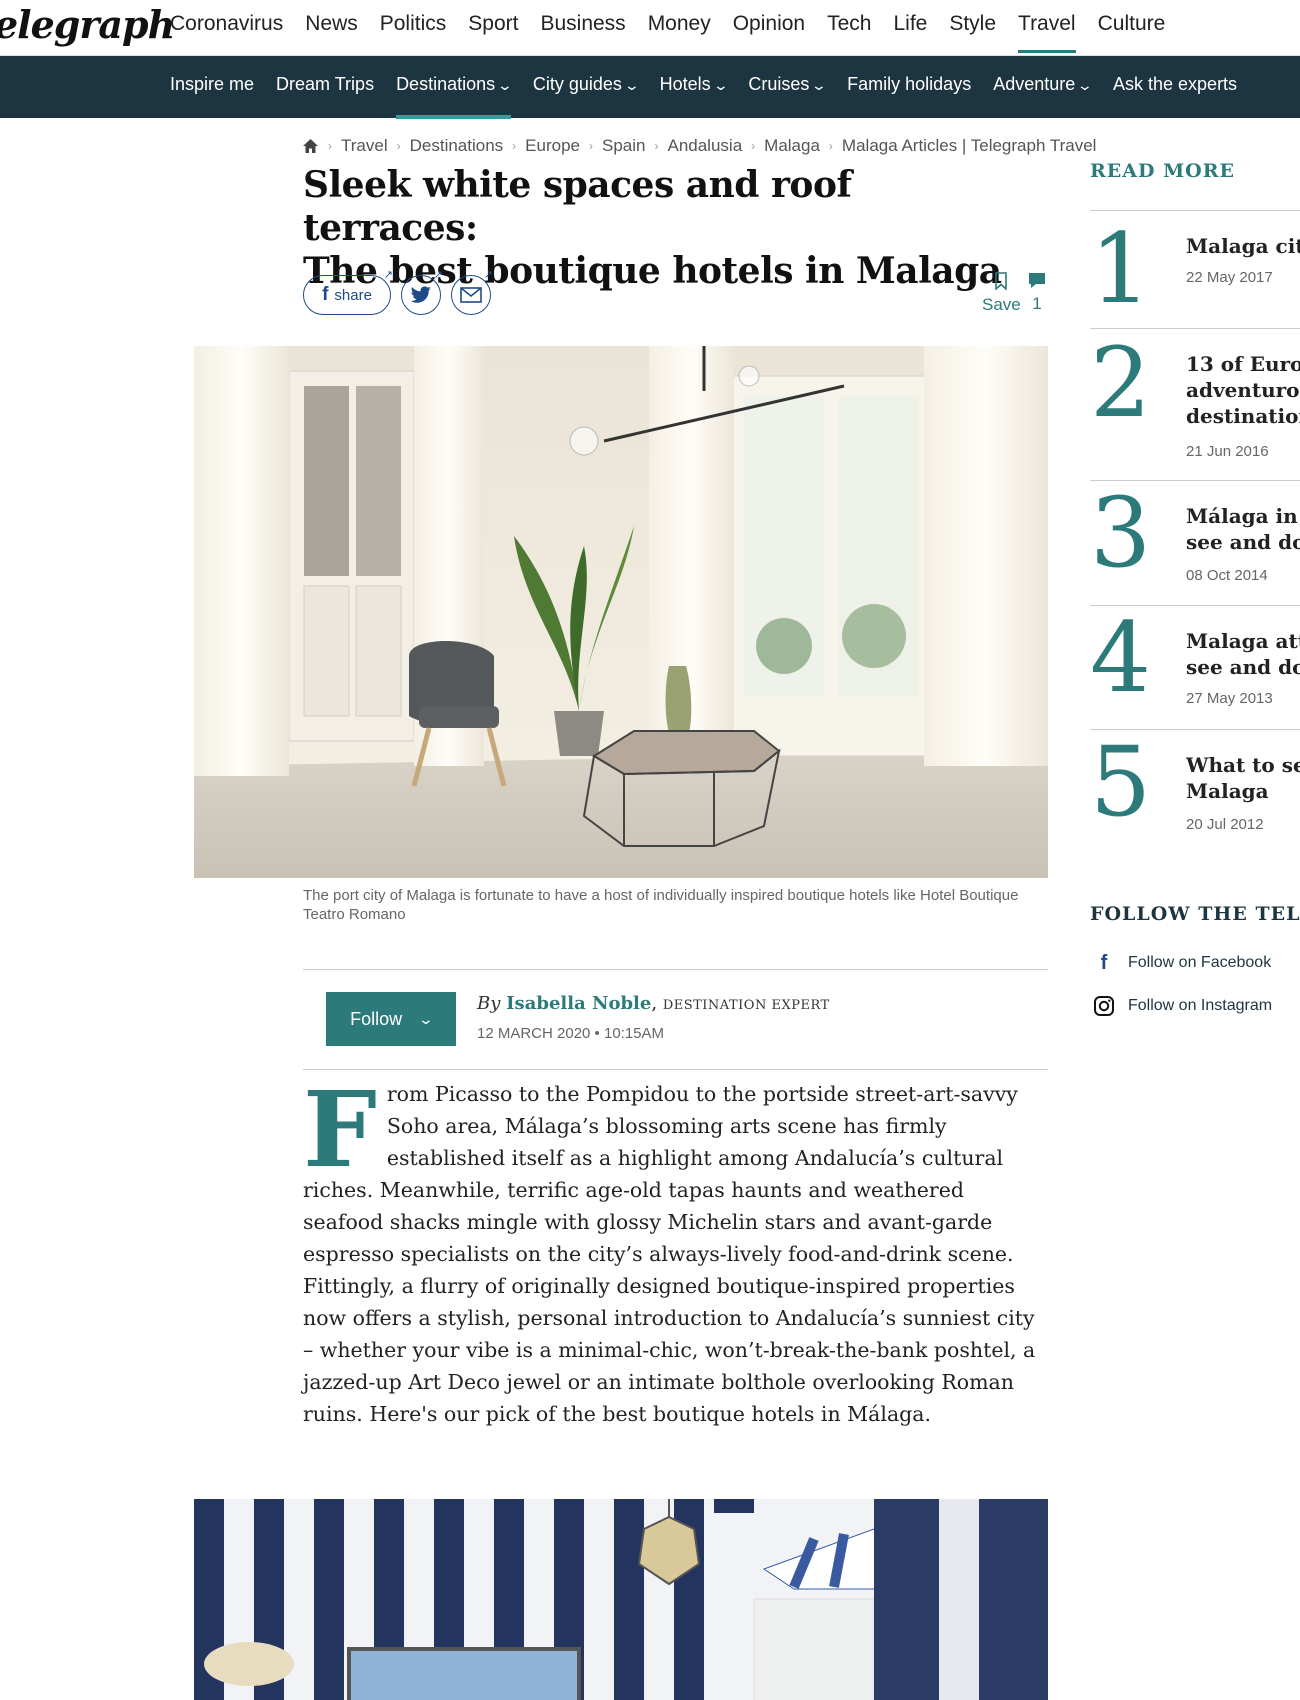 The width and height of the screenshot is (1300, 1700). What do you see at coordinates (1037, 303) in the screenshot?
I see `comment-count: 1` at bounding box center [1037, 303].